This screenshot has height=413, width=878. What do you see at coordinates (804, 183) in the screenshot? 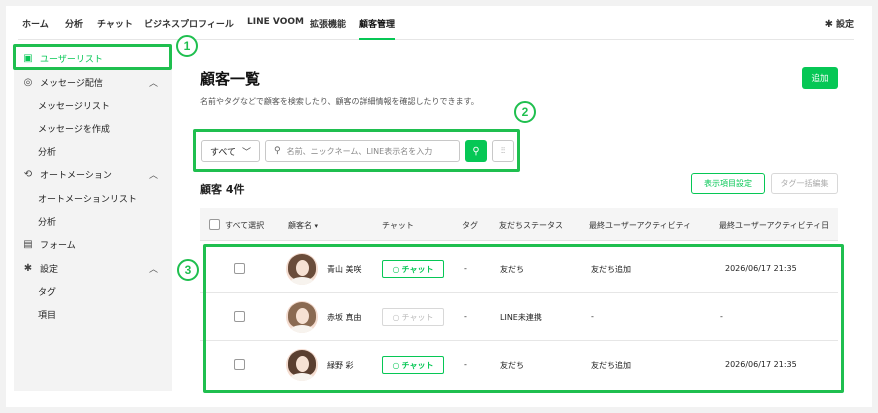
I see `bulk-tag-edit-button: タグ一括編集` at bounding box center [804, 183].